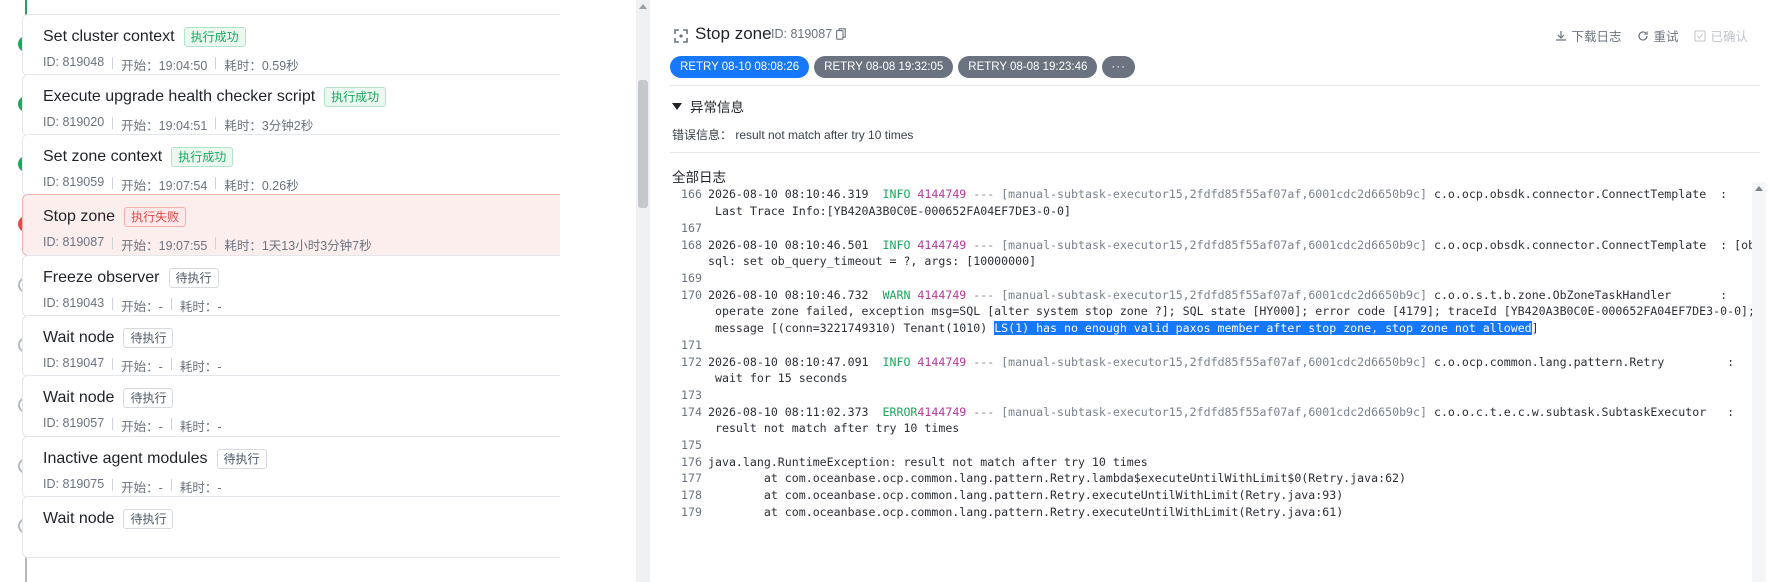 This screenshot has width=1768, height=582. Describe the element at coordinates (841, 34) in the screenshot. I see `copy-icon` at that location.